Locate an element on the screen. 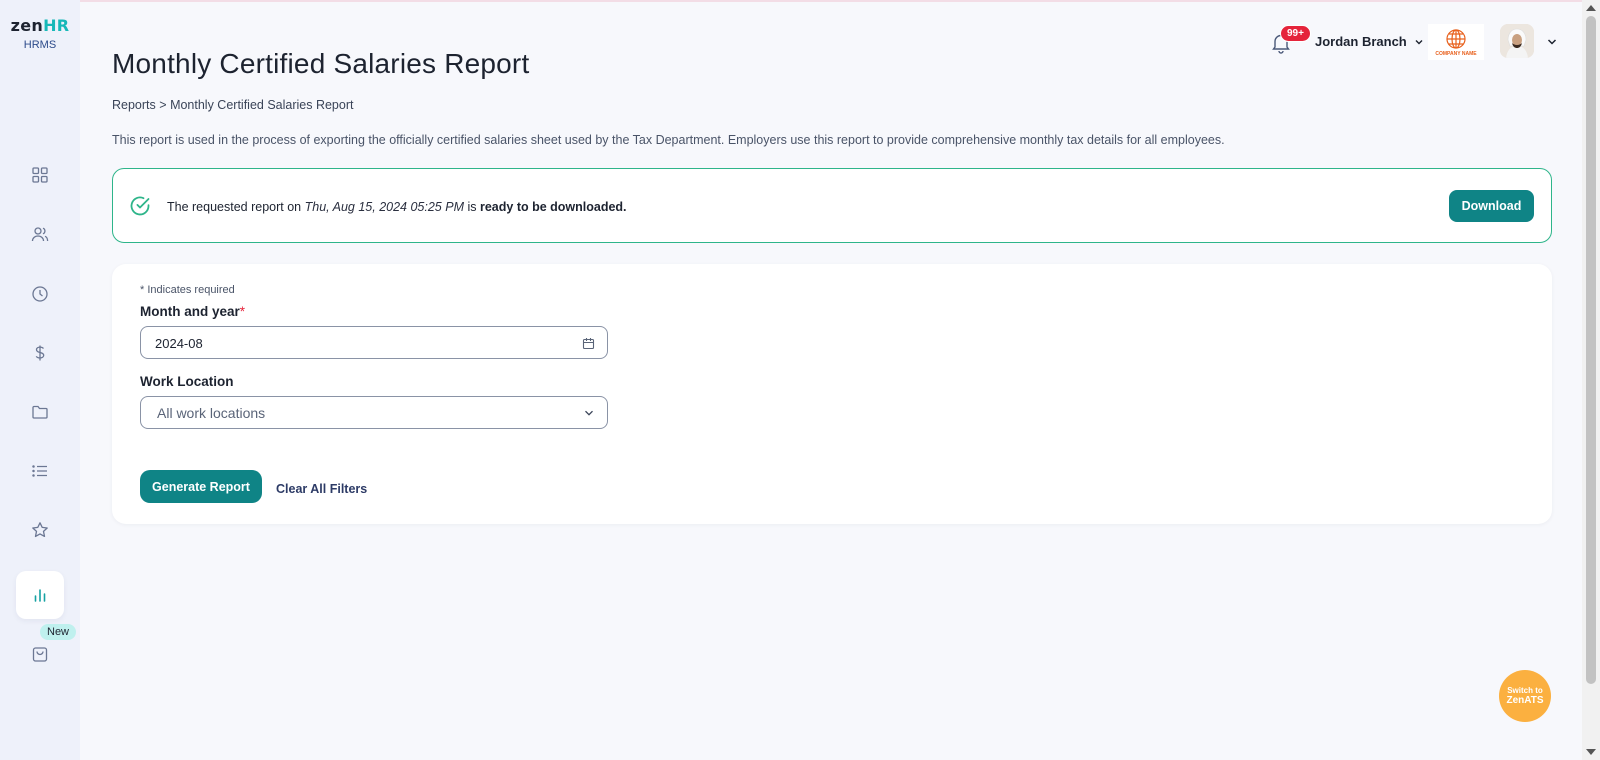  profile-chevron-down-icon is located at coordinates (1552, 42).